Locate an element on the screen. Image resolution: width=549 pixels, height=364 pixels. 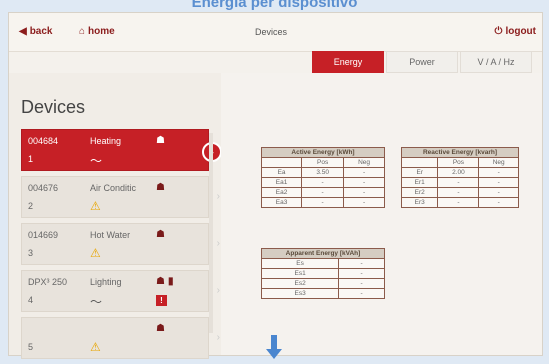
cell: 3.50 is located at coordinates (323, 172).